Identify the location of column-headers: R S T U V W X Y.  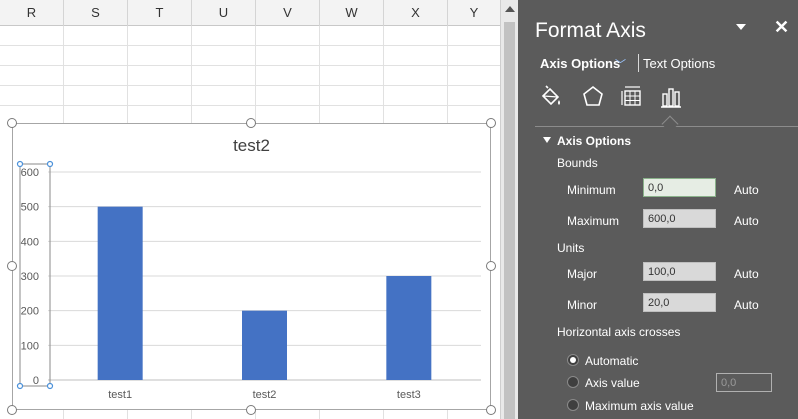
(250, 13).